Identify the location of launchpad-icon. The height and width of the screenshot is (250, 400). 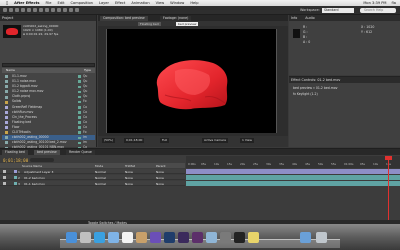
(85, 237).